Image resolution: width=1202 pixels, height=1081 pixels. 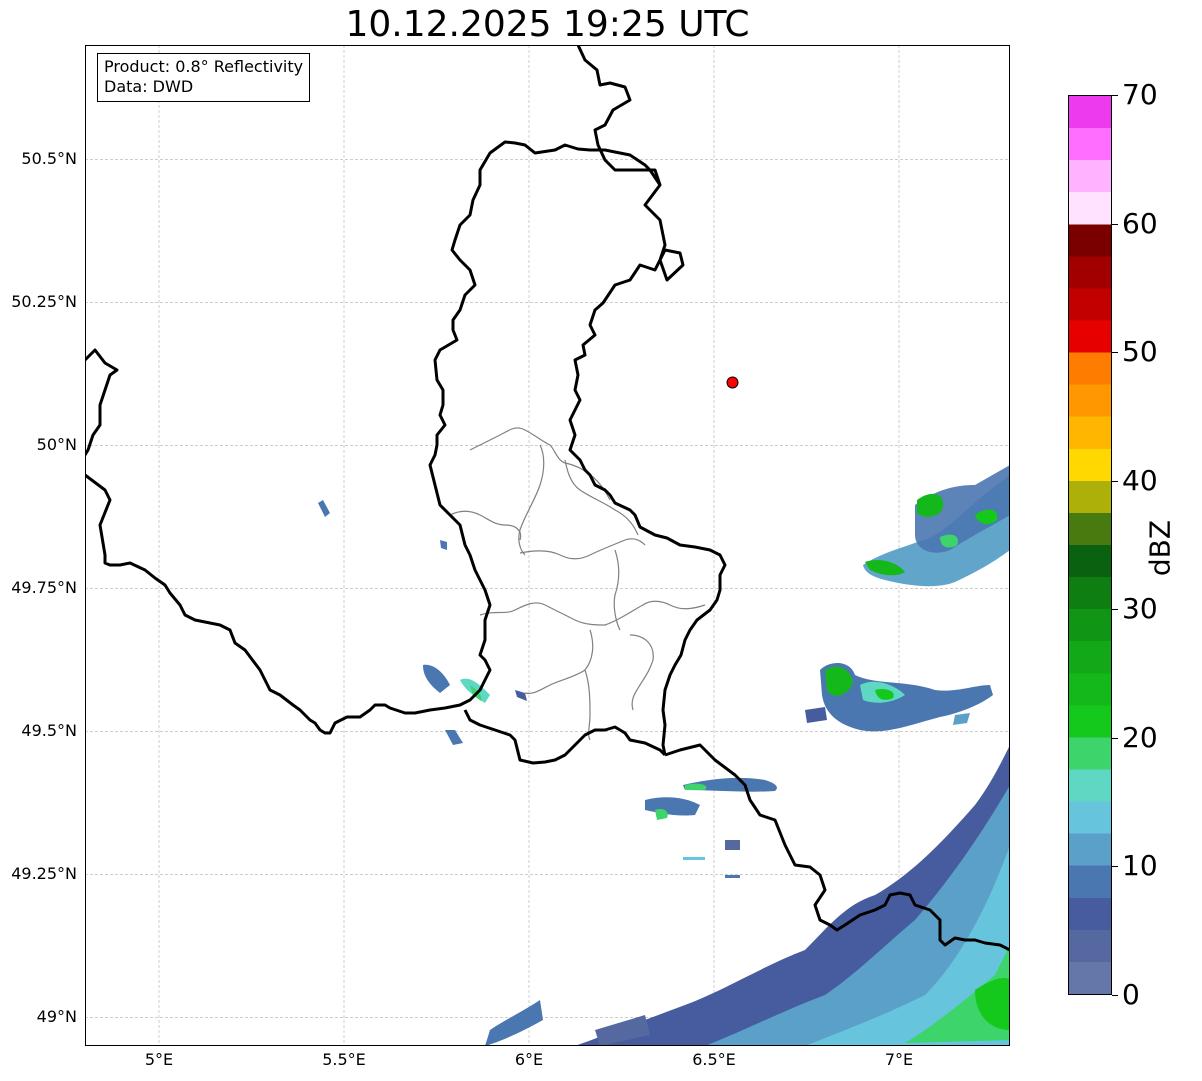 I want to click on echo-west, so click(x=422, y=622).